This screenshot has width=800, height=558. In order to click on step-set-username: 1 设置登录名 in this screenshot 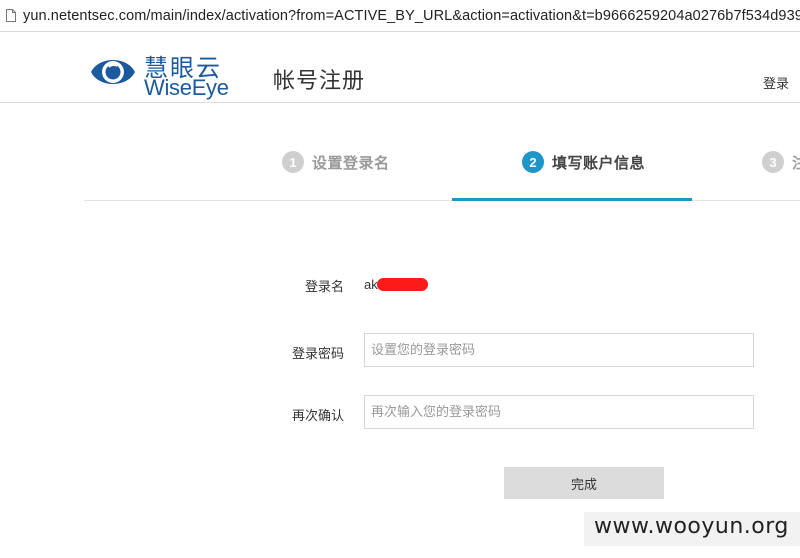, I will do `click(336, 162)`.